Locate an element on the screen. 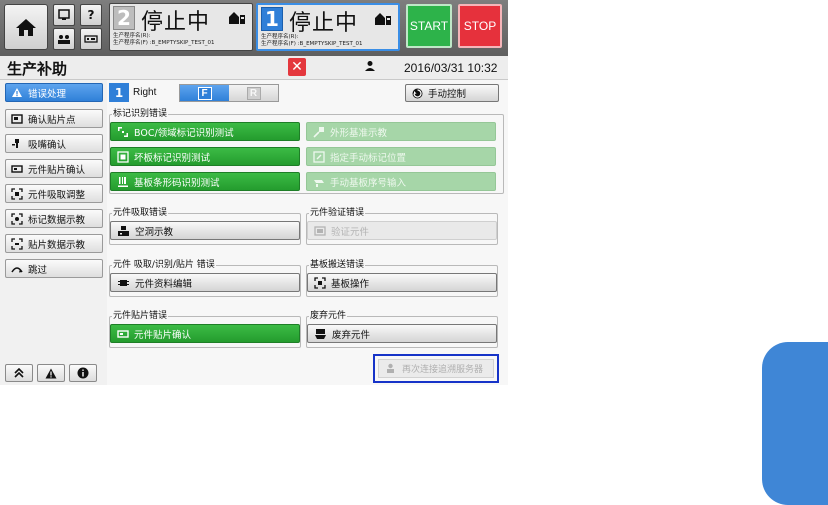 The image size is (828, 505). page-title: 生产补助 is located at coordinates (37, 69).